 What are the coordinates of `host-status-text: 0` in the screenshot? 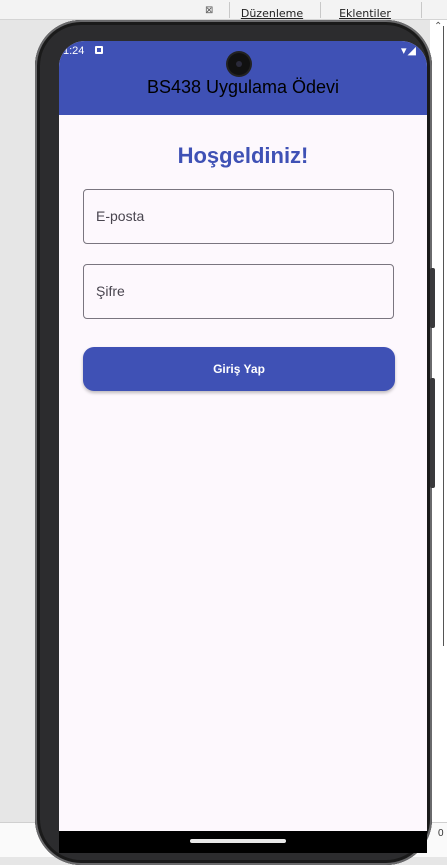 It's located at (441, 833).